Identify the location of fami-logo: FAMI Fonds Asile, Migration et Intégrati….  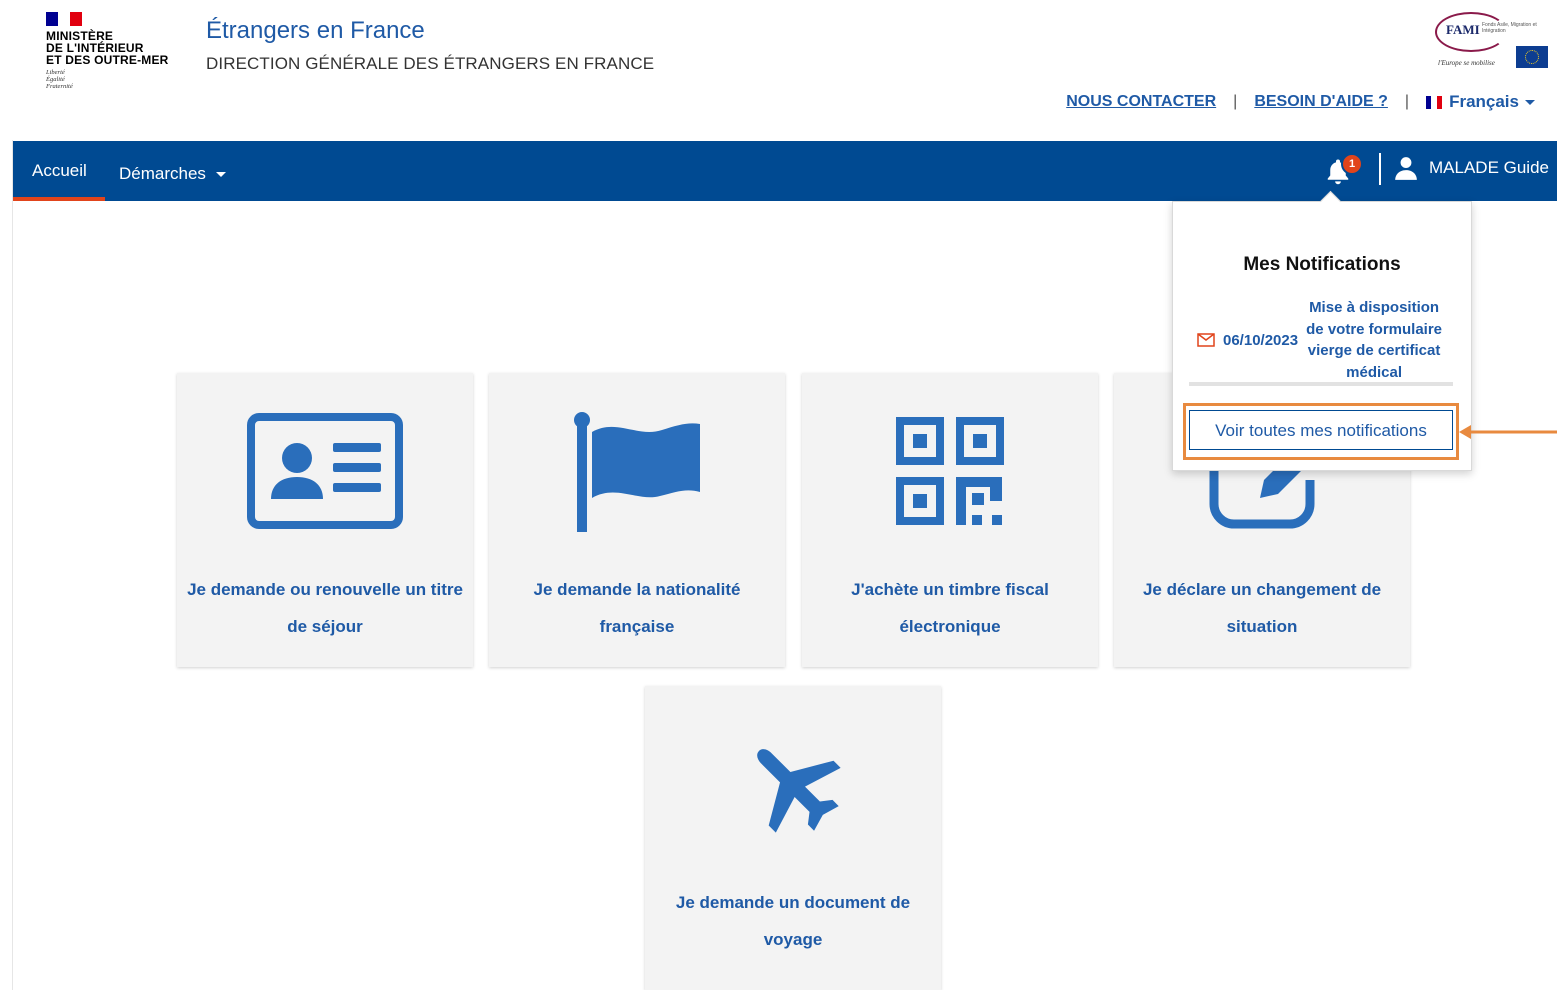
(1490, 41).